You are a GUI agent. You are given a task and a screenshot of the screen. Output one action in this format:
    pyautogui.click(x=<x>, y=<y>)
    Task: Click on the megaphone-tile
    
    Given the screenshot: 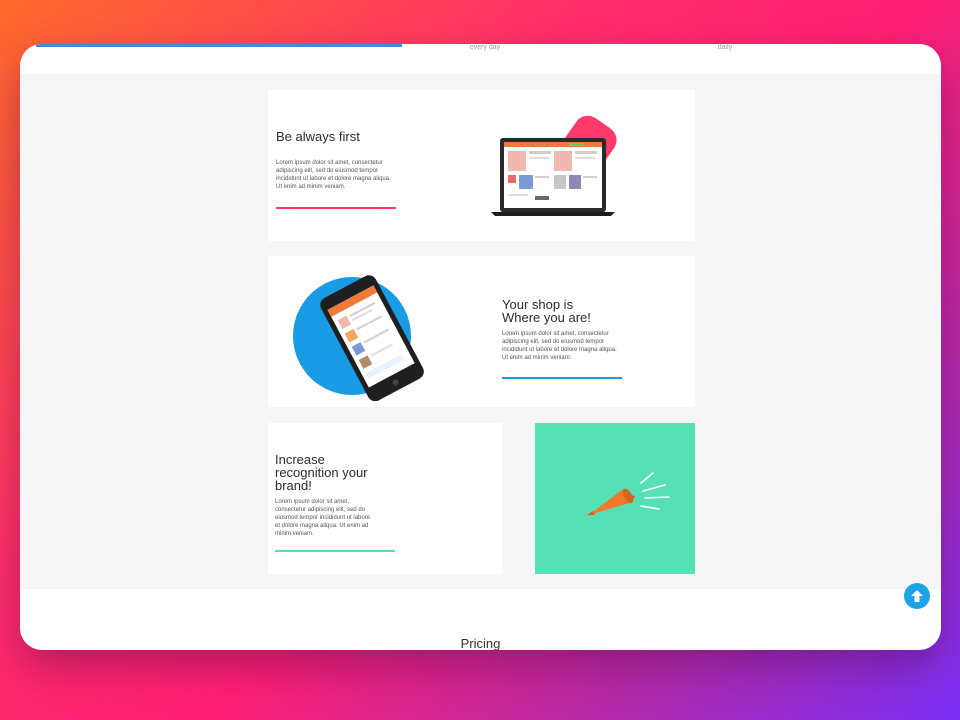 What is the action you would take?
    pyautogui.click(x=615, y=498)
    